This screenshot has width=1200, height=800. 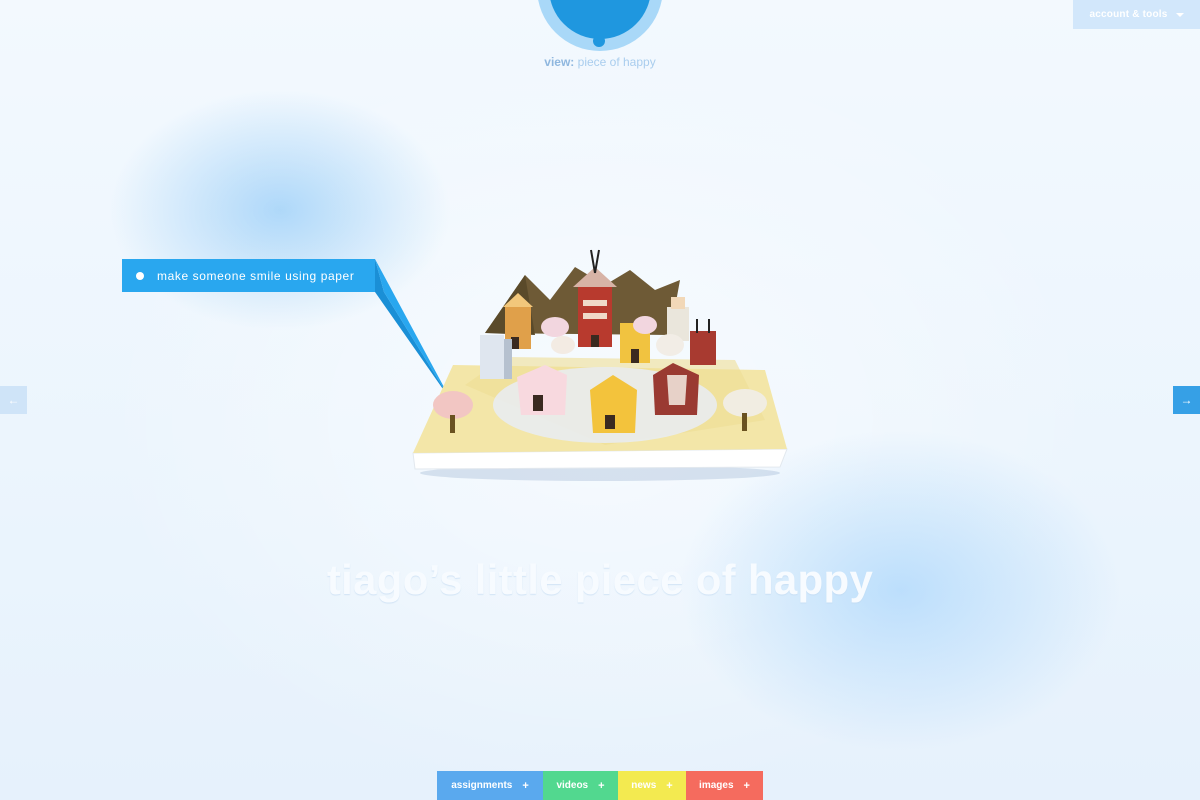 I want to click on view-label: view:, so click(x=559, y=62).